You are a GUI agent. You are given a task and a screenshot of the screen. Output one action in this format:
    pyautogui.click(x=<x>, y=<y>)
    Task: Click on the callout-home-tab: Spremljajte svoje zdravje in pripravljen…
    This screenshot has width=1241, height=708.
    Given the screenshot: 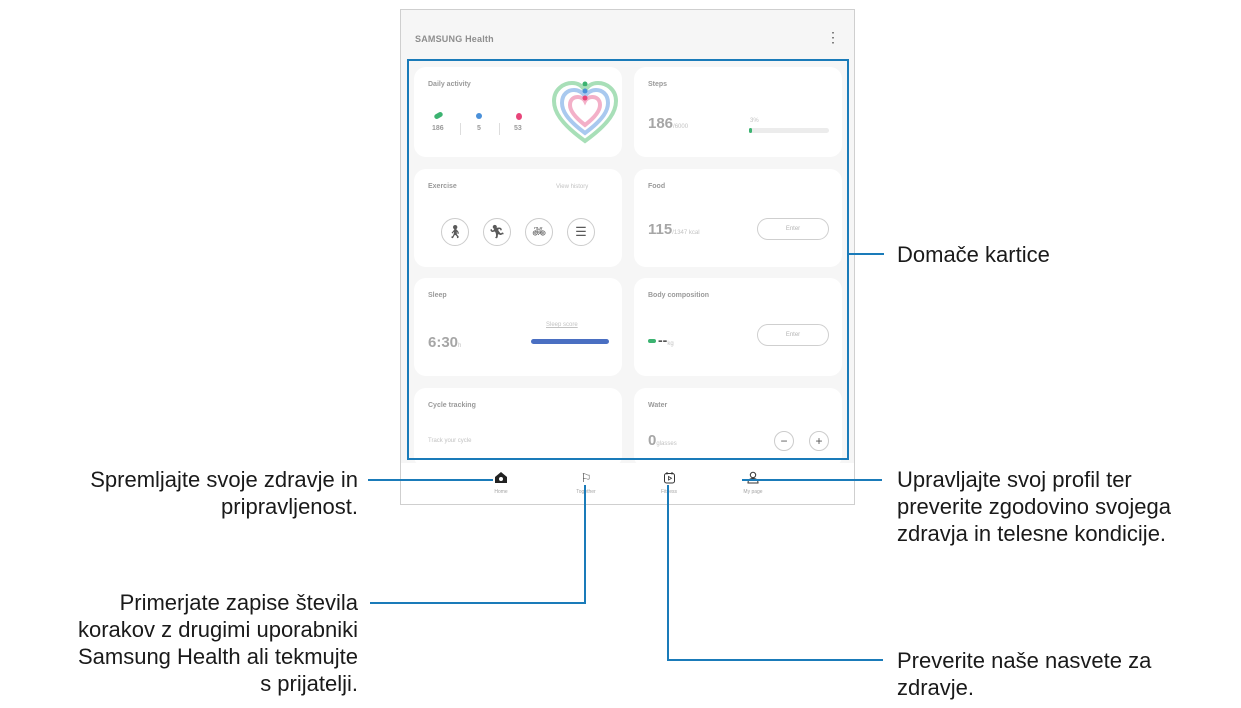 What is the action you would take?
    pyautogui.click(x=224, y=493)
    